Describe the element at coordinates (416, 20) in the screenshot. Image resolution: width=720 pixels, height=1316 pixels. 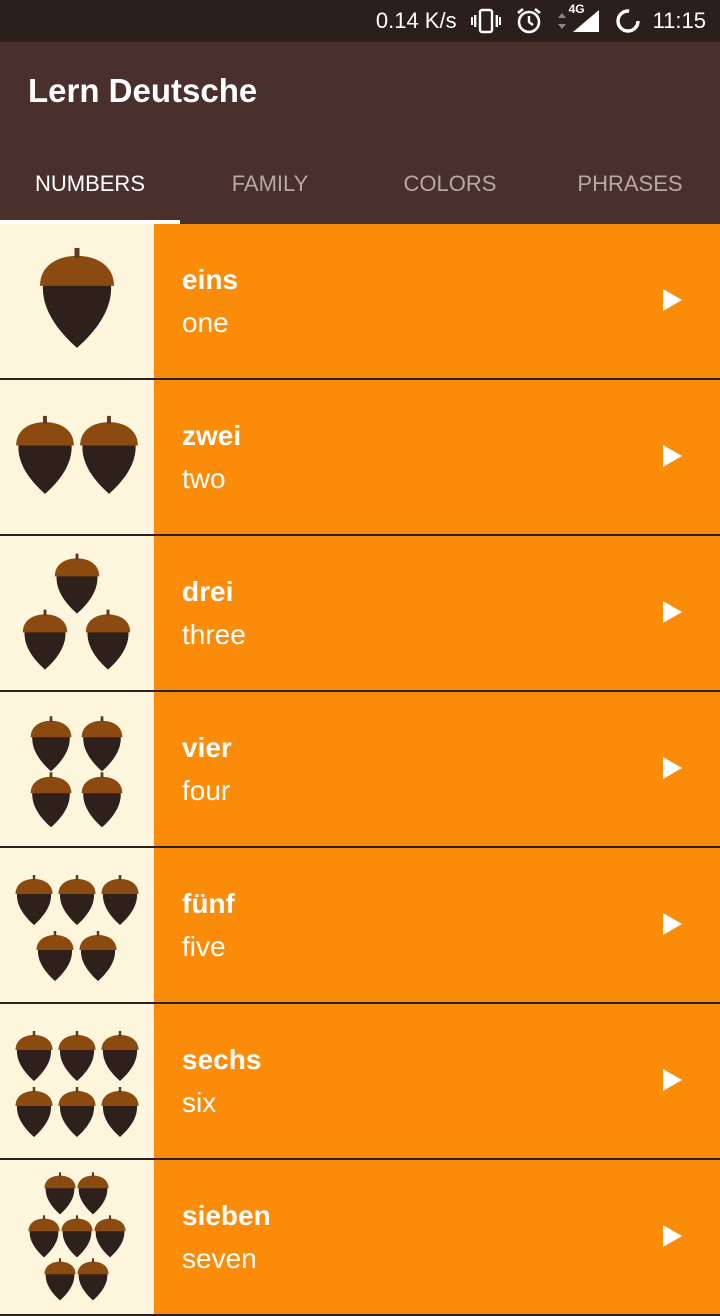
I see `network-speed: 0.14 K/s` at that location.